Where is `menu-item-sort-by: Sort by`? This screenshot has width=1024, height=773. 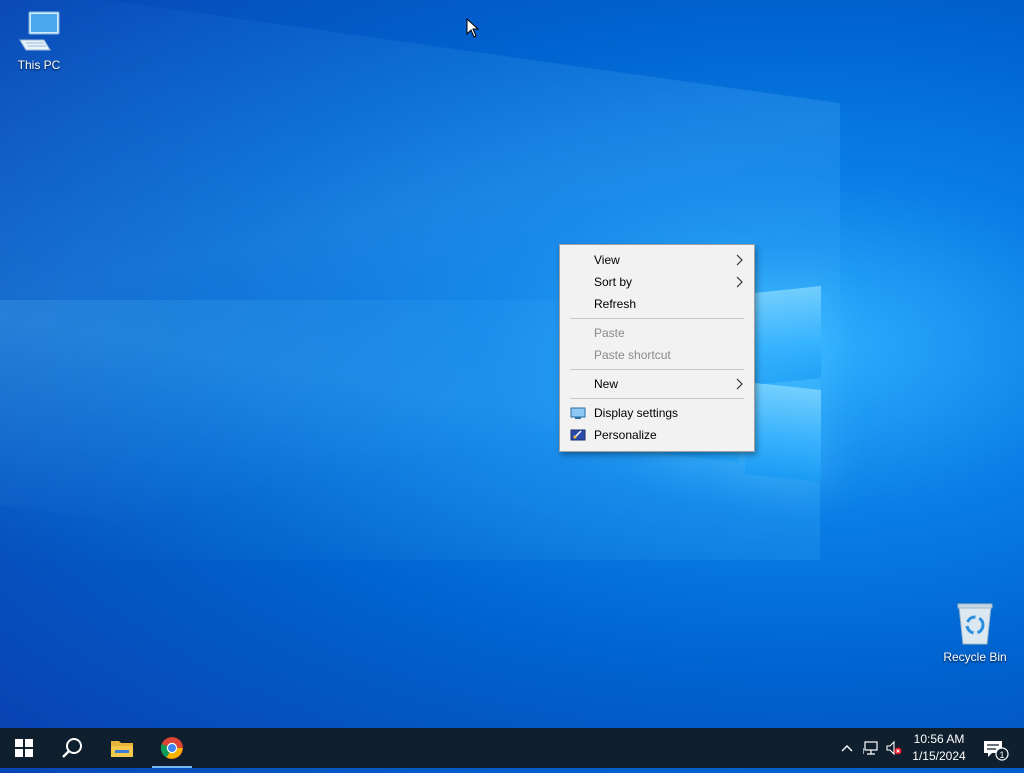
menu-item-sort-by: Sort by is located at coordinates (657, 282).